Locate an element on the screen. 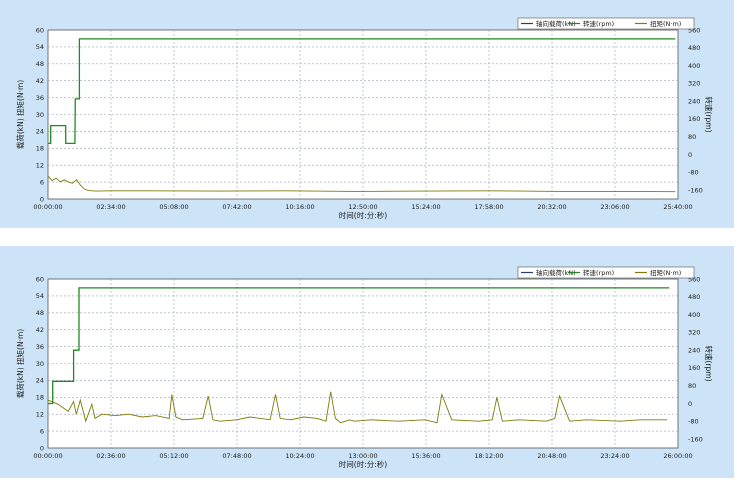  x-tick-label: 12:50:00 is located at coordinates (362, 207).